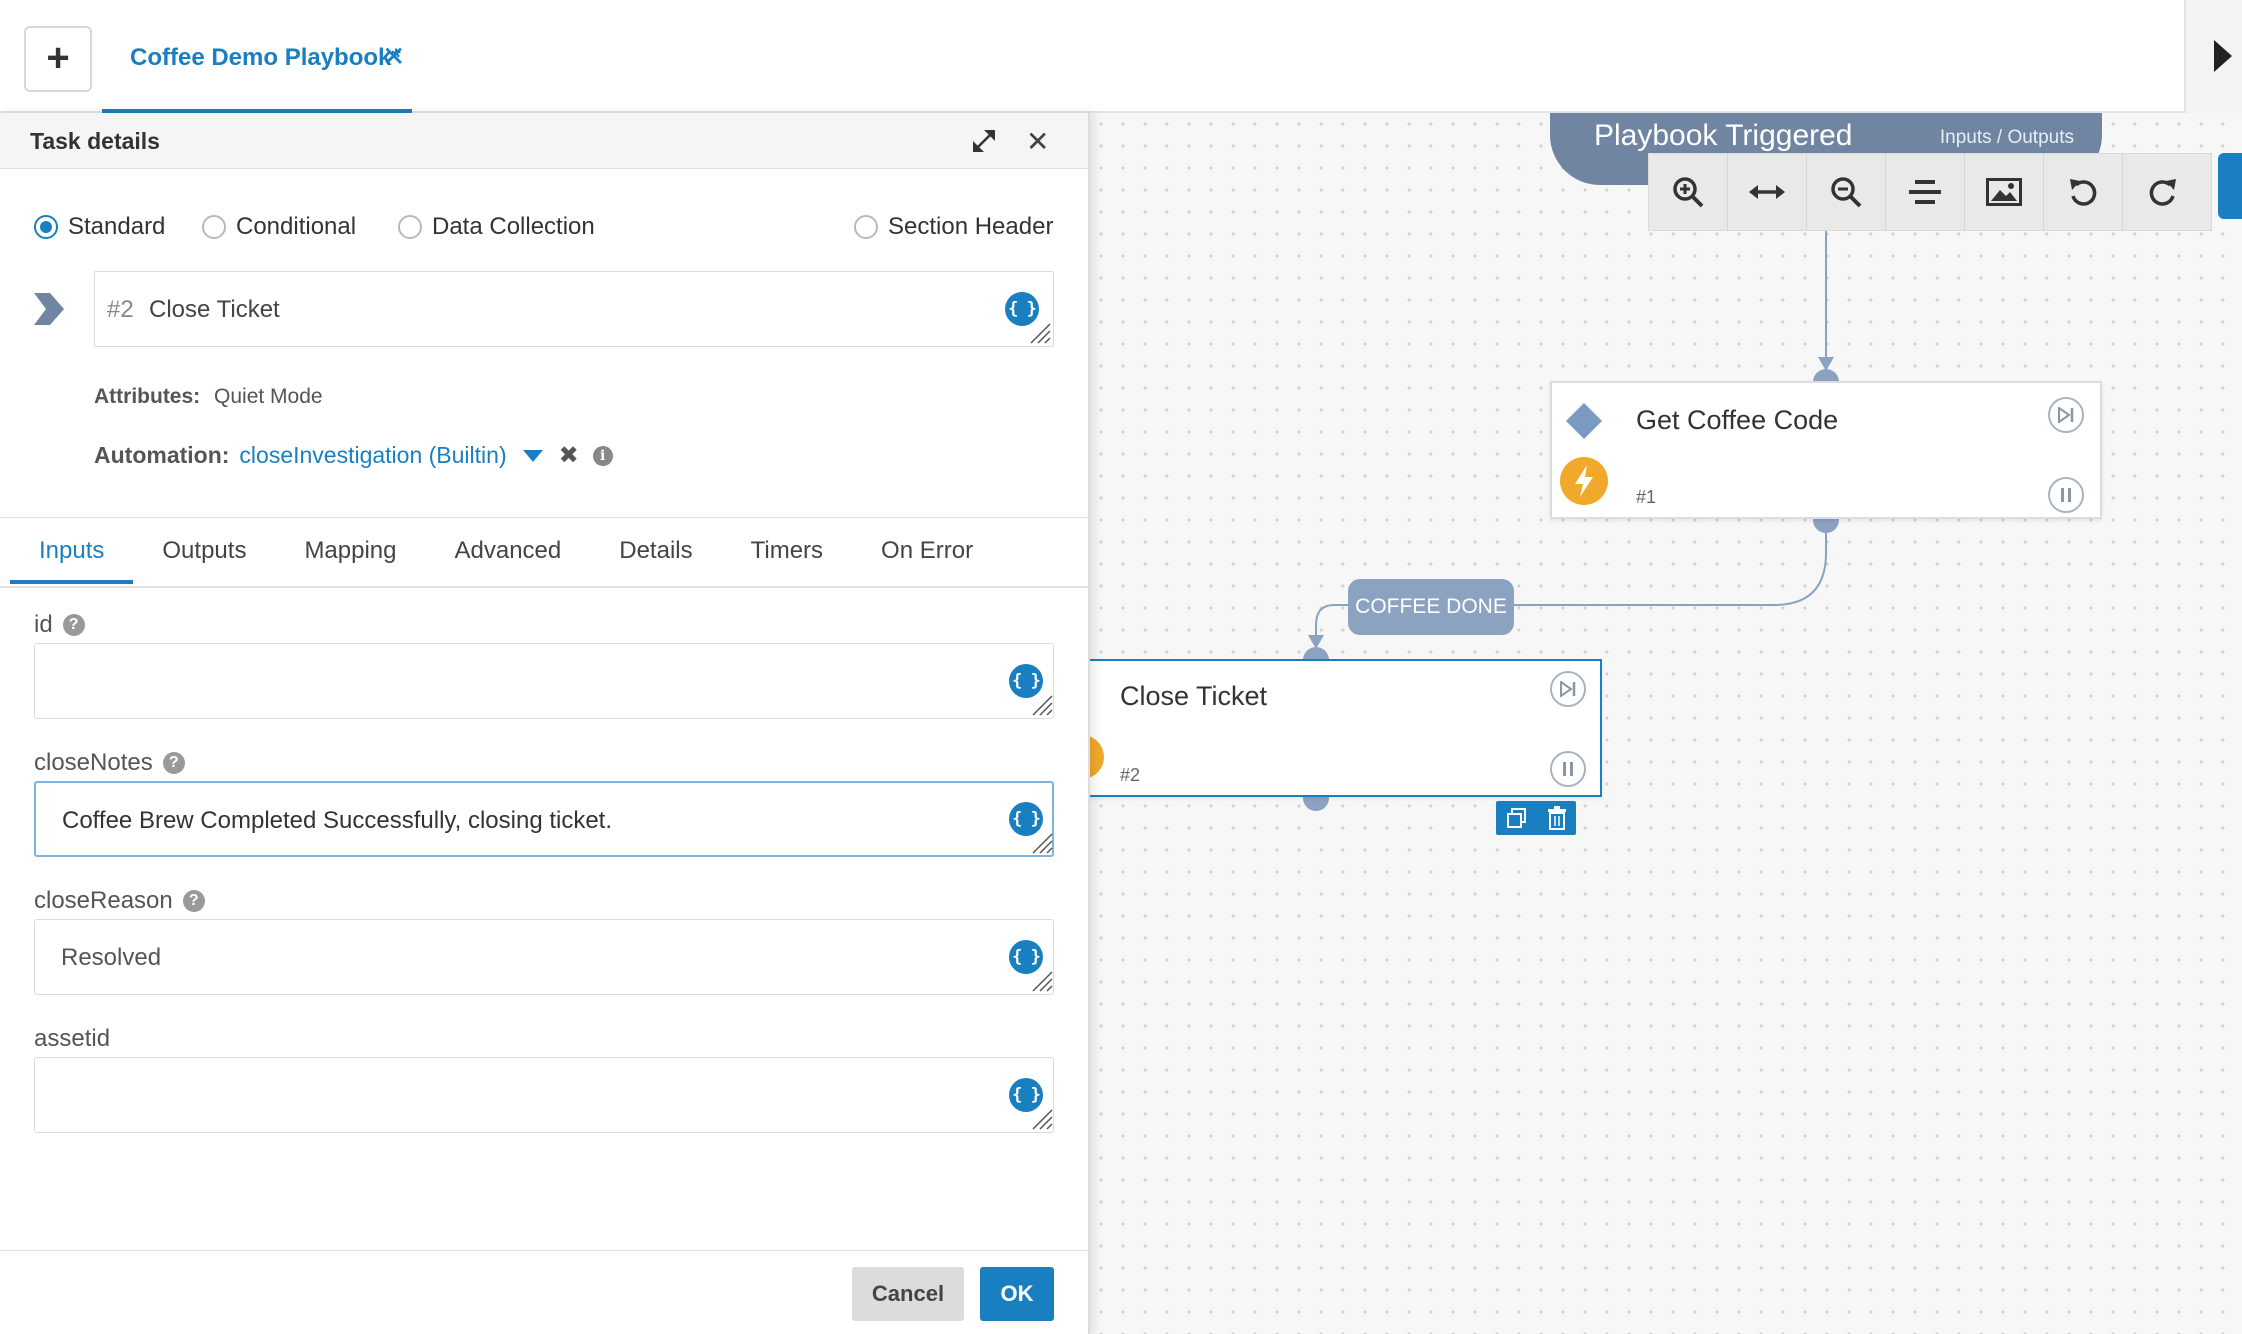  I want to click on node-number: #2, so click(1130, 775).